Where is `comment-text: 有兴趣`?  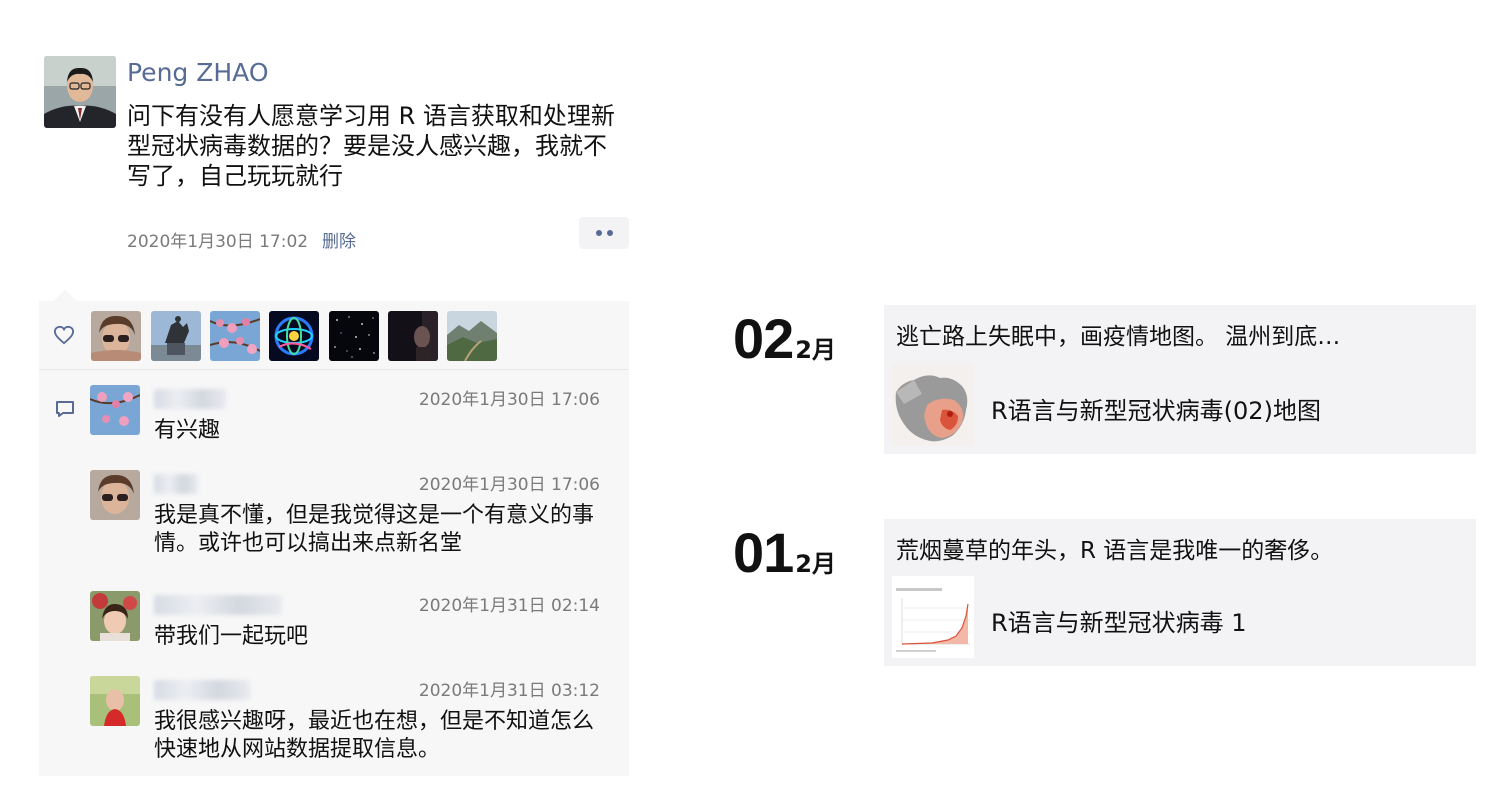 comment-text: 有兴趣 is located at coordinates (187, 430).